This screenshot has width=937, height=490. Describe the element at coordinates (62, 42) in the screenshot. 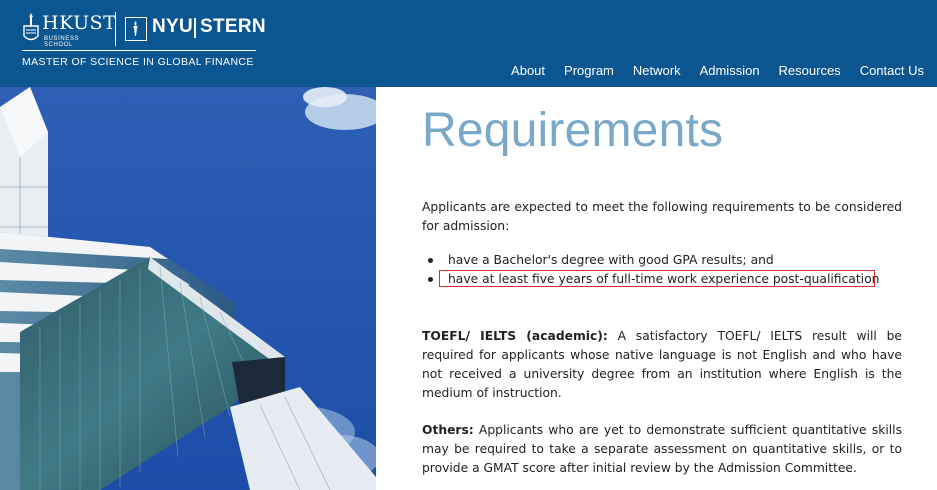

I see `hkust-subtitle: BUSINESS SCHOOL` at that location.